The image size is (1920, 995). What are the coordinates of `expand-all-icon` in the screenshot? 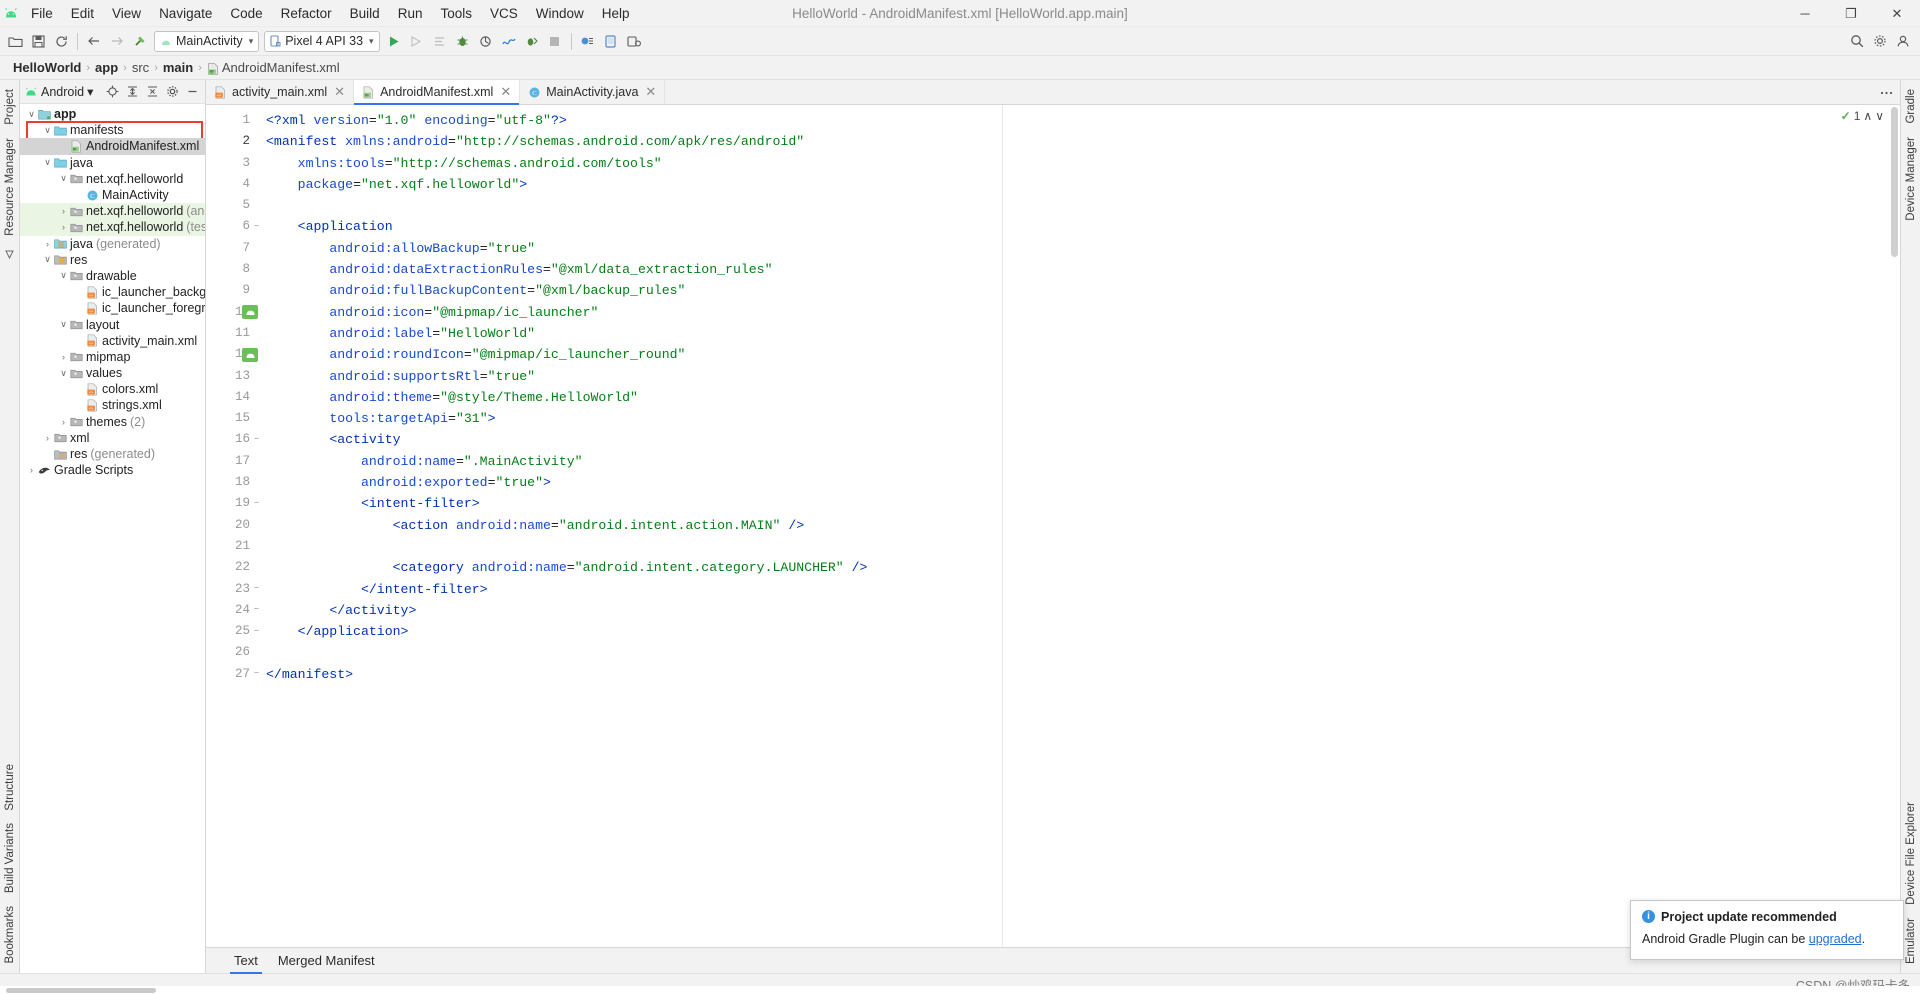 It's located at (132, 92).